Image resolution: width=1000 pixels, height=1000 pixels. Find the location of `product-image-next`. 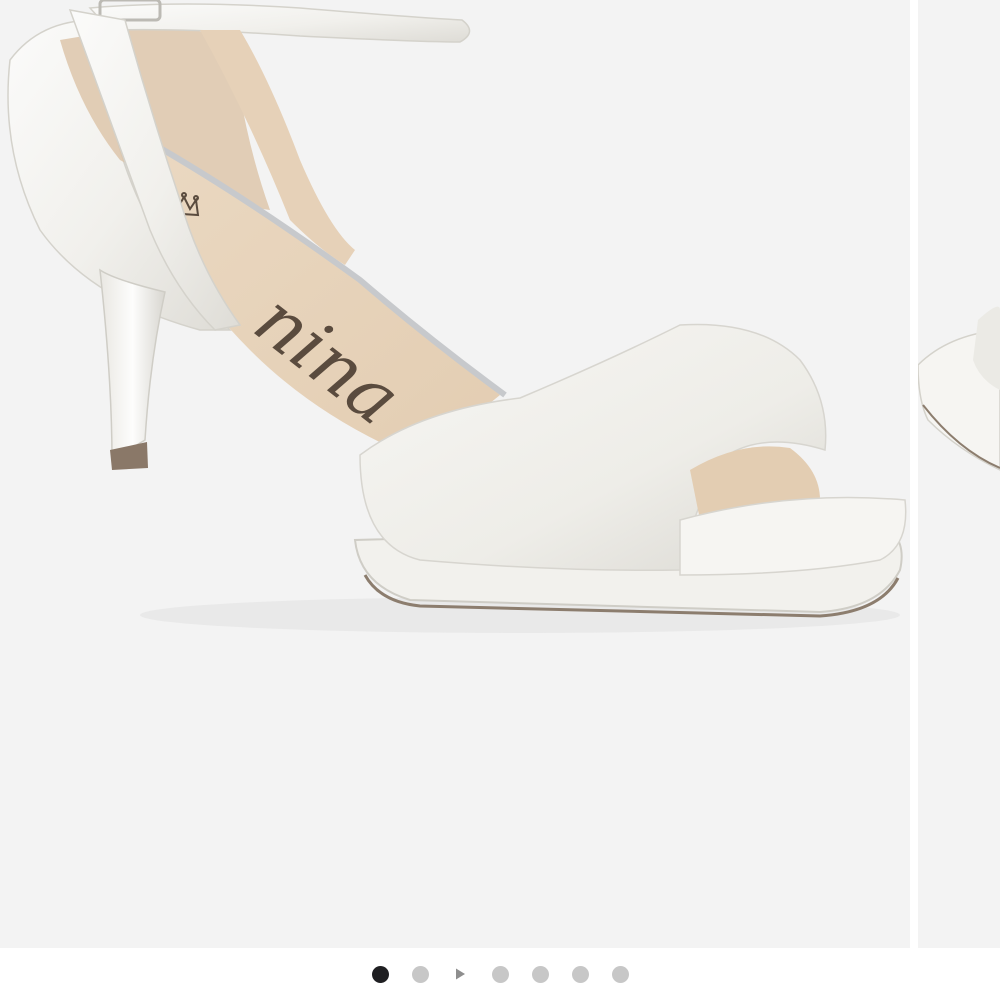

product-image-next is located at coordinates (959, 474).